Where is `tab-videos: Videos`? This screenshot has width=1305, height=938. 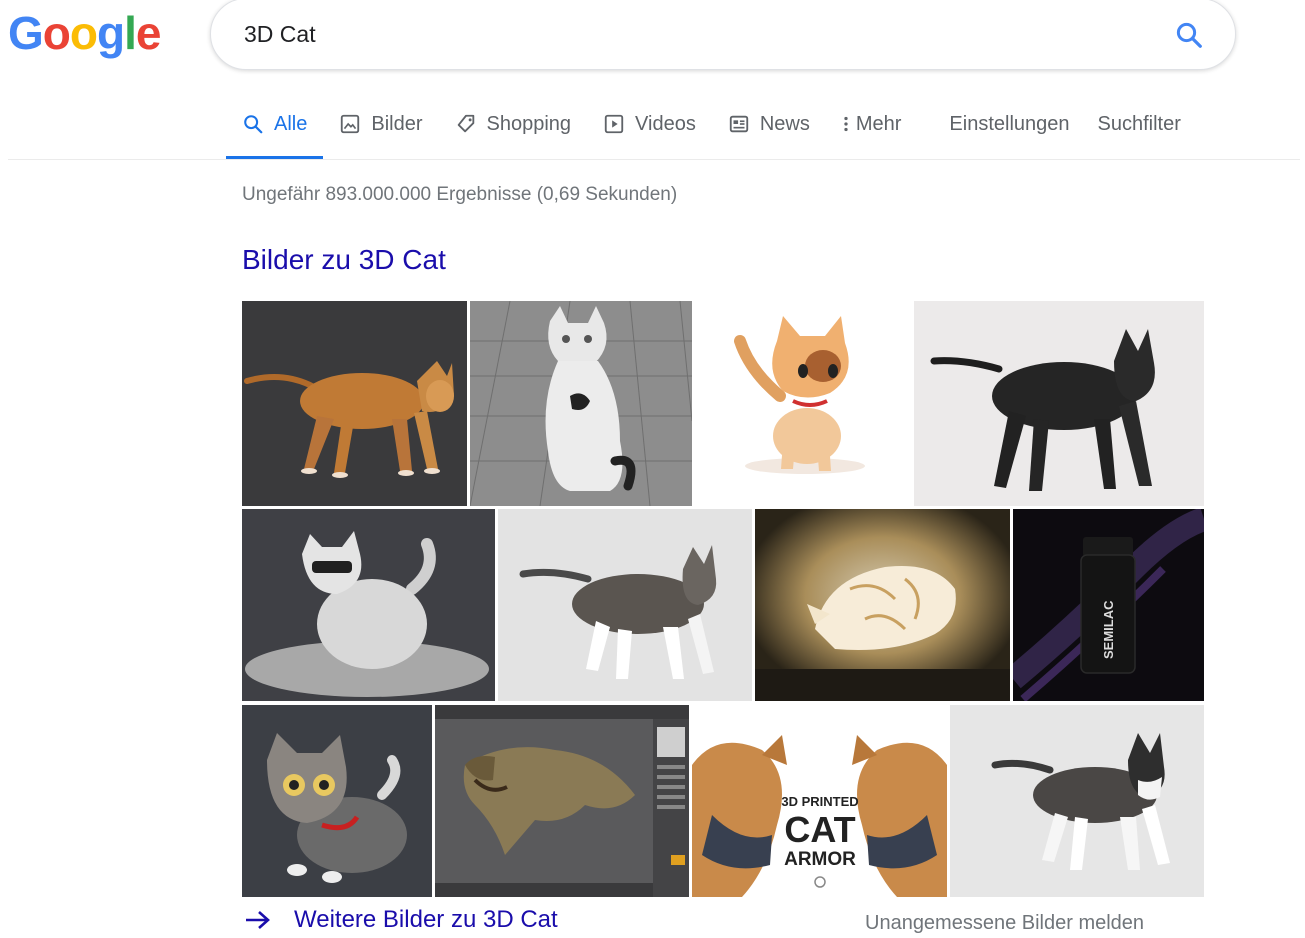
tab-videos: Videos is located at coordinates (649, 124).